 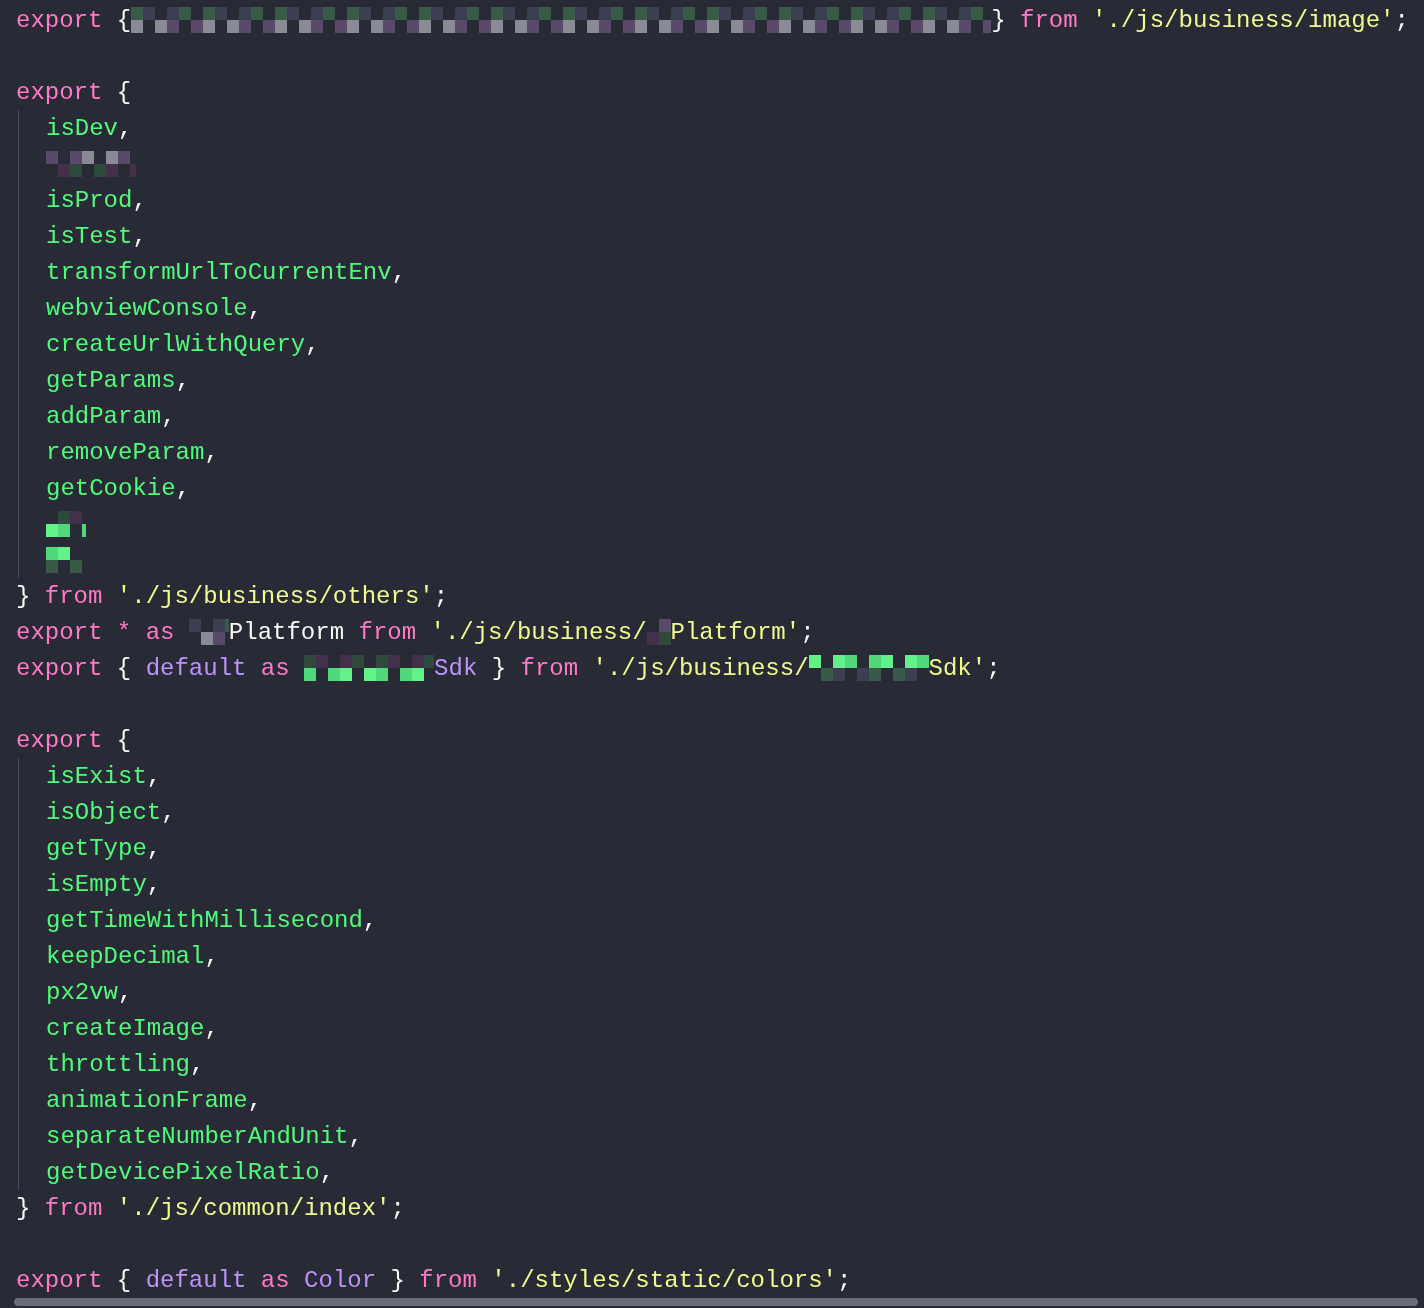 I want to click on code-line: isDev,, so click(x=721, y=128).